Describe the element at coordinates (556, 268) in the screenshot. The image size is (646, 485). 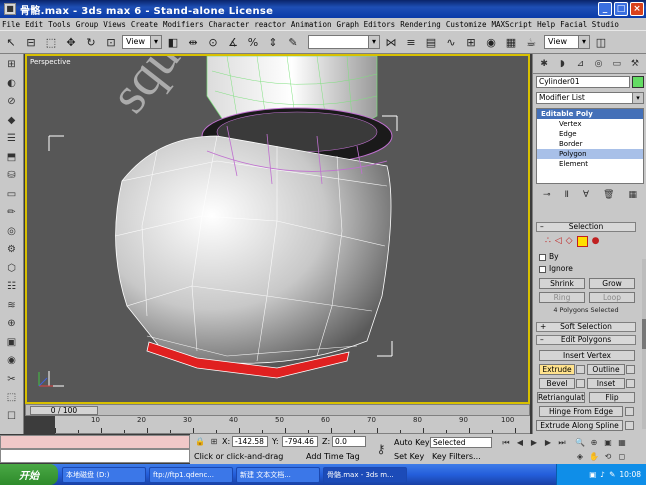
I see `ignore-backfacing-row: Ignore` at that location.